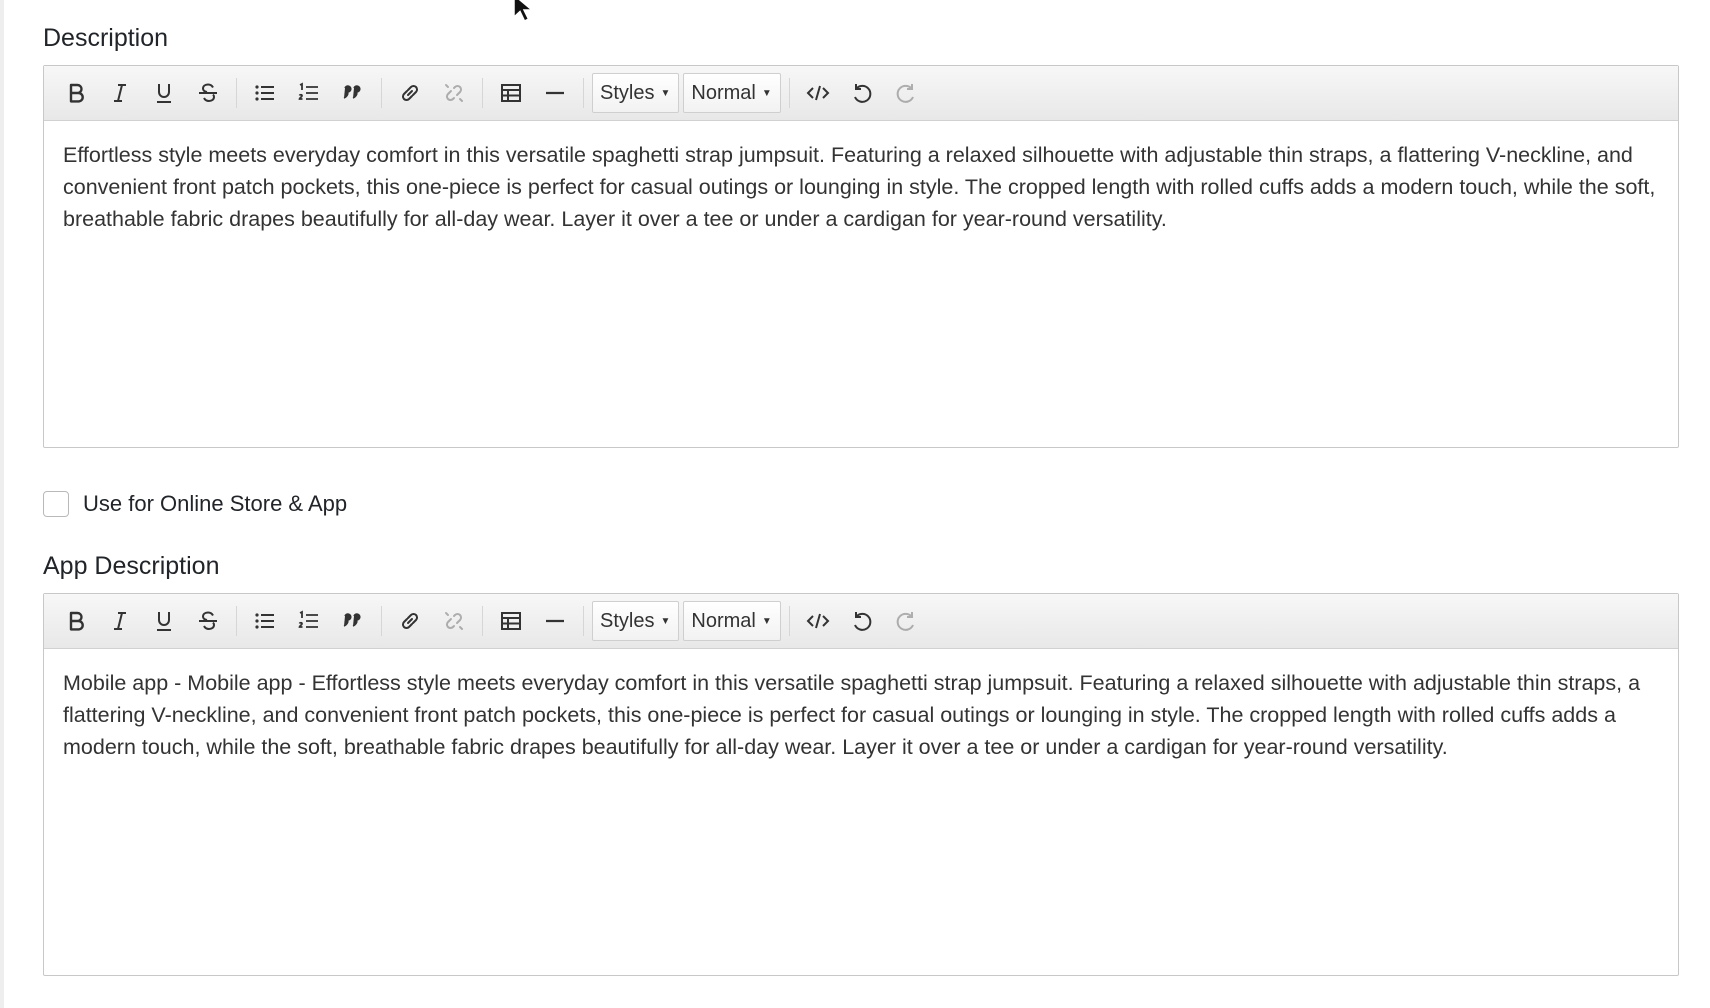 The image size is (1710, 1008). I want to click on app-description-toolbar: Styles ▼ Normal ▼, so click(861, 621).